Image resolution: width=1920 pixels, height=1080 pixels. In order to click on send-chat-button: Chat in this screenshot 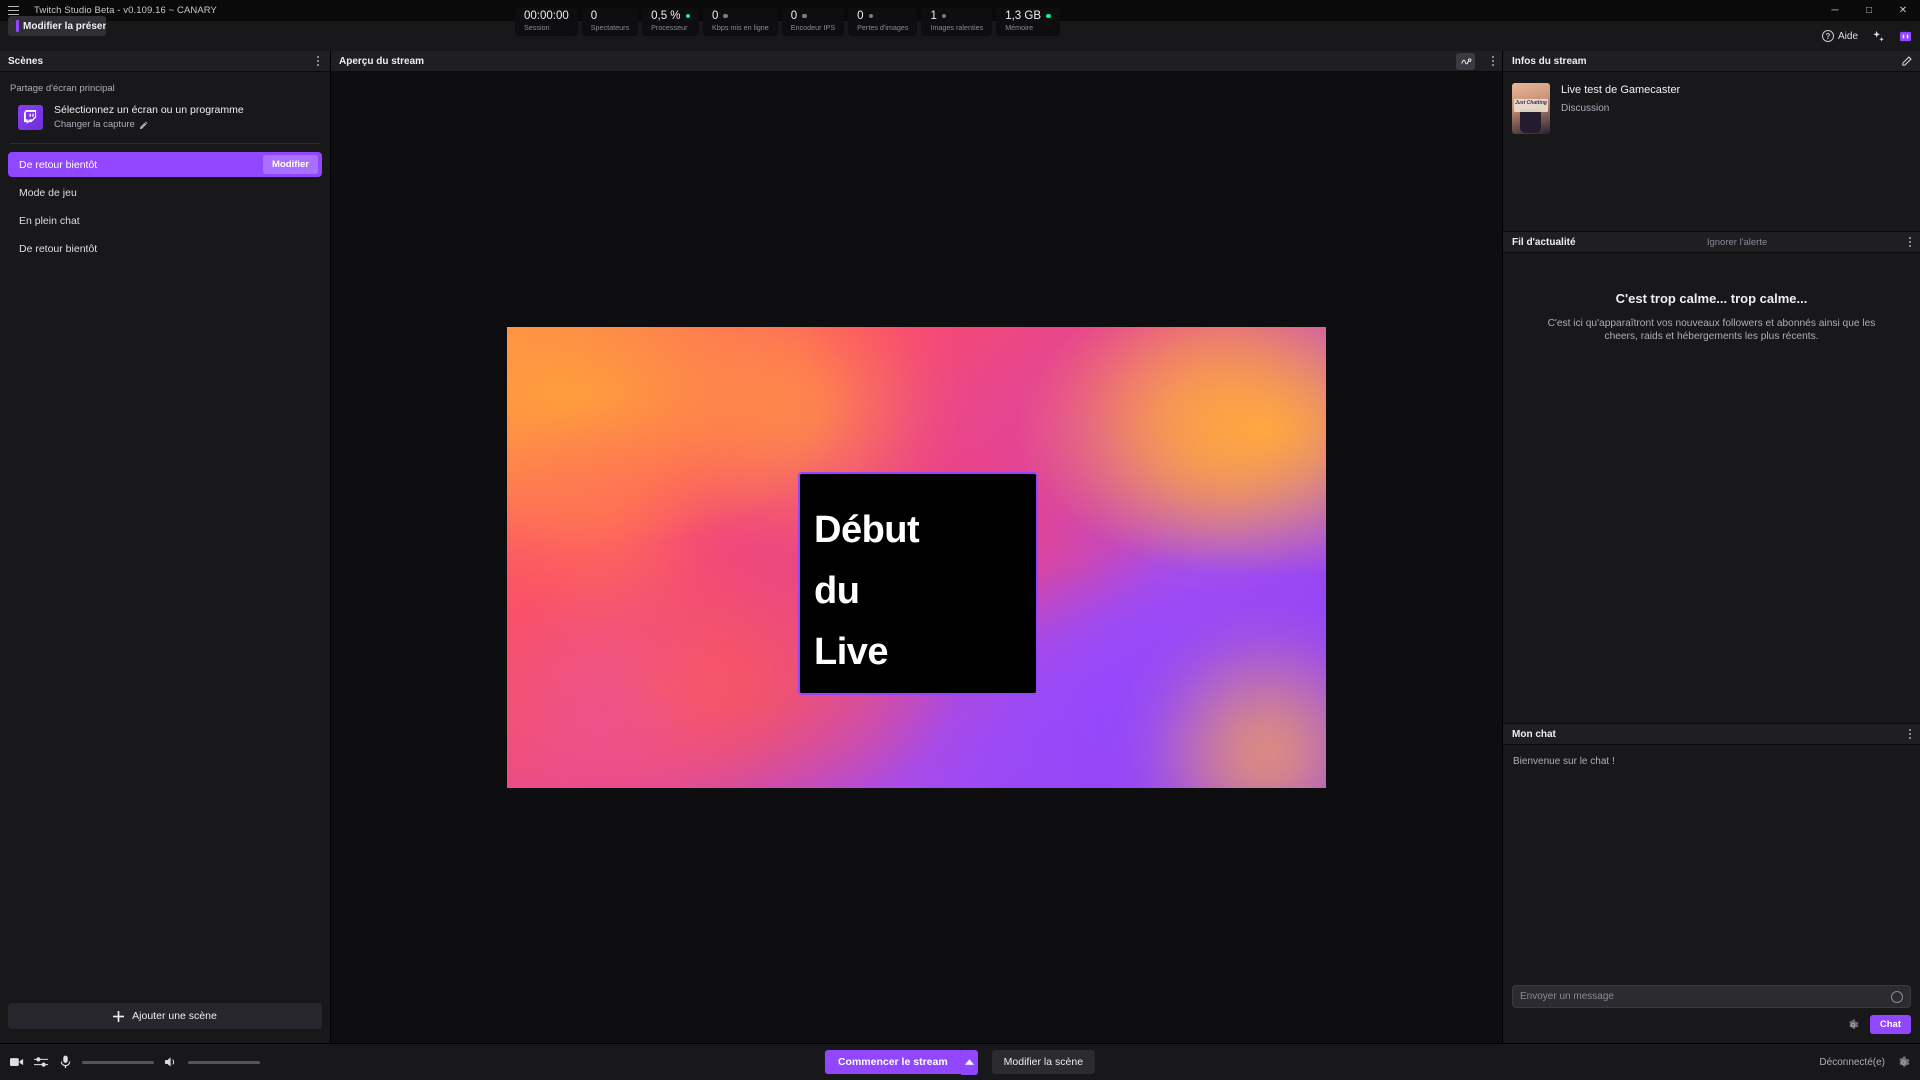, I will do `click(1890, 1024)`.